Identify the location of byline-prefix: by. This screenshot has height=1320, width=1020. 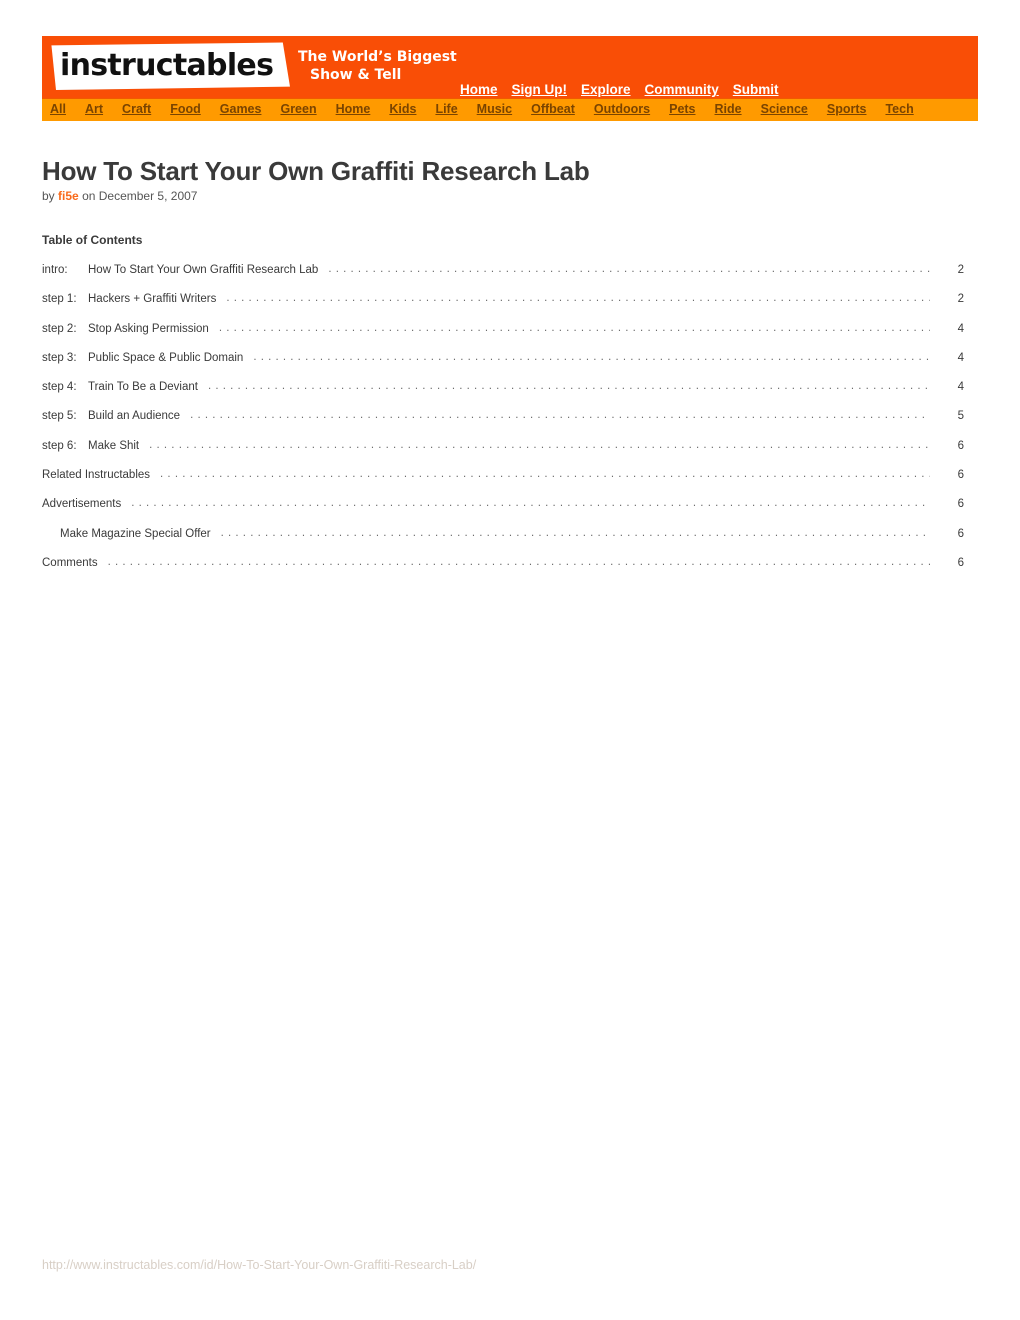
(48, 196).